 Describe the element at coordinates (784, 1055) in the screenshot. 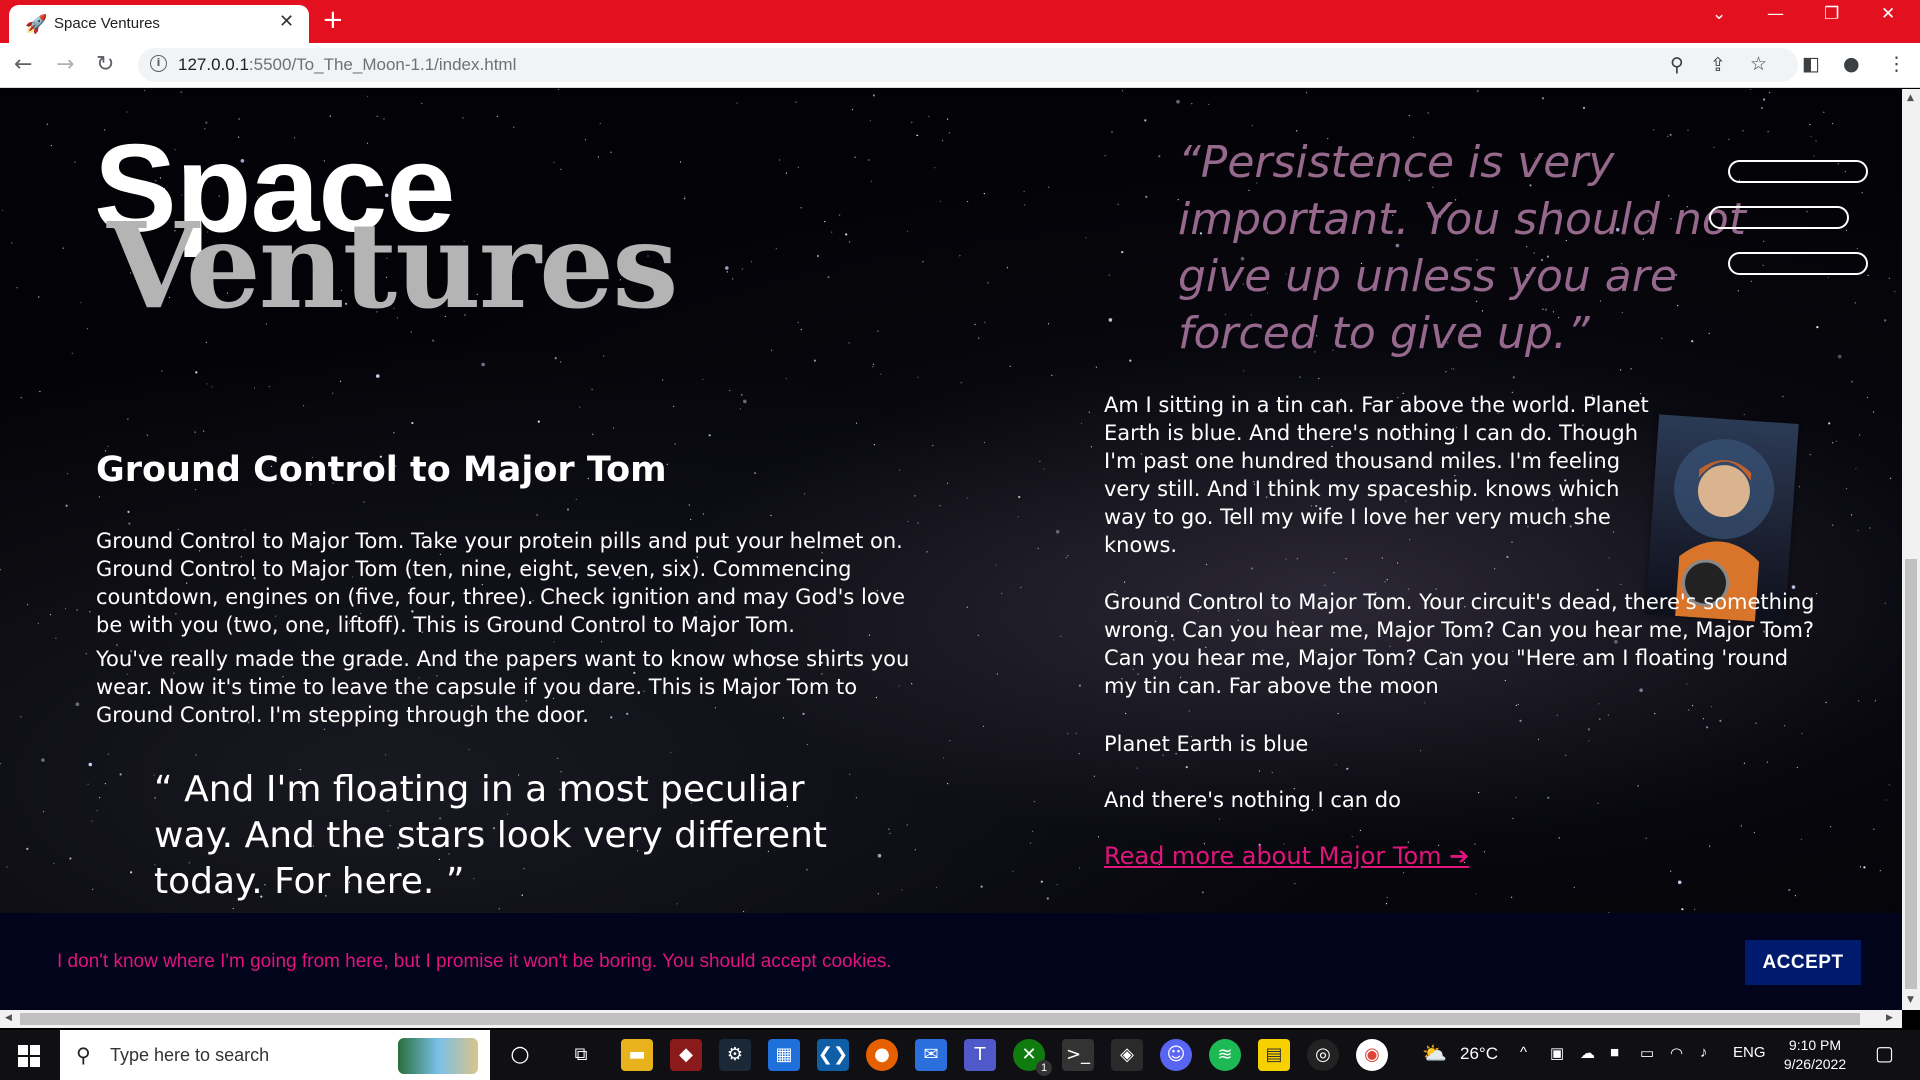

I see `ms-store-icon: ▦` at that location.